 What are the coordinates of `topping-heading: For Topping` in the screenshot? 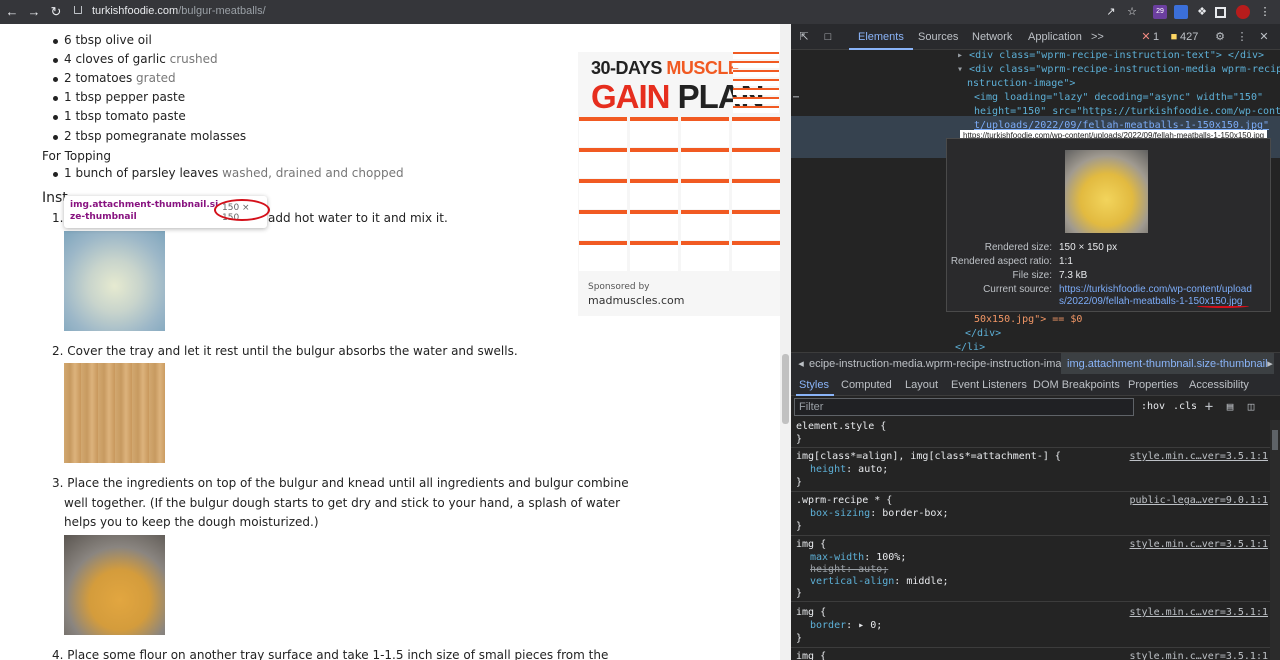 It's located at (76, 156).